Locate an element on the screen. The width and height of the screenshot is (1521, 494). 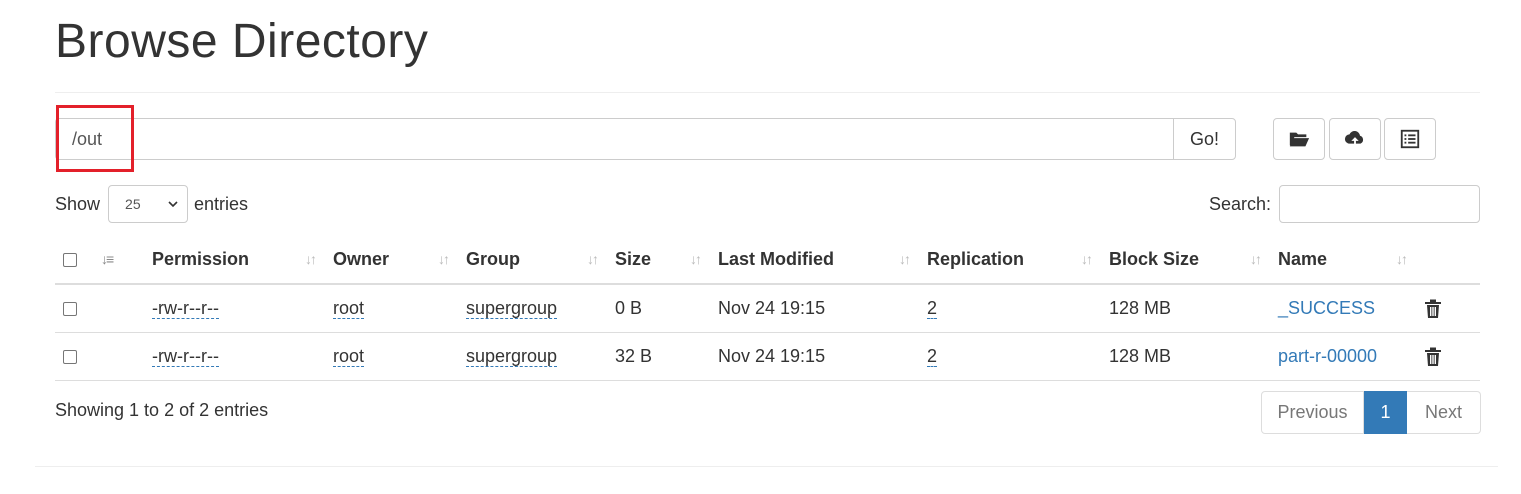
column-replication: Replication ↓↑ is located at coordinates (1010, 260).